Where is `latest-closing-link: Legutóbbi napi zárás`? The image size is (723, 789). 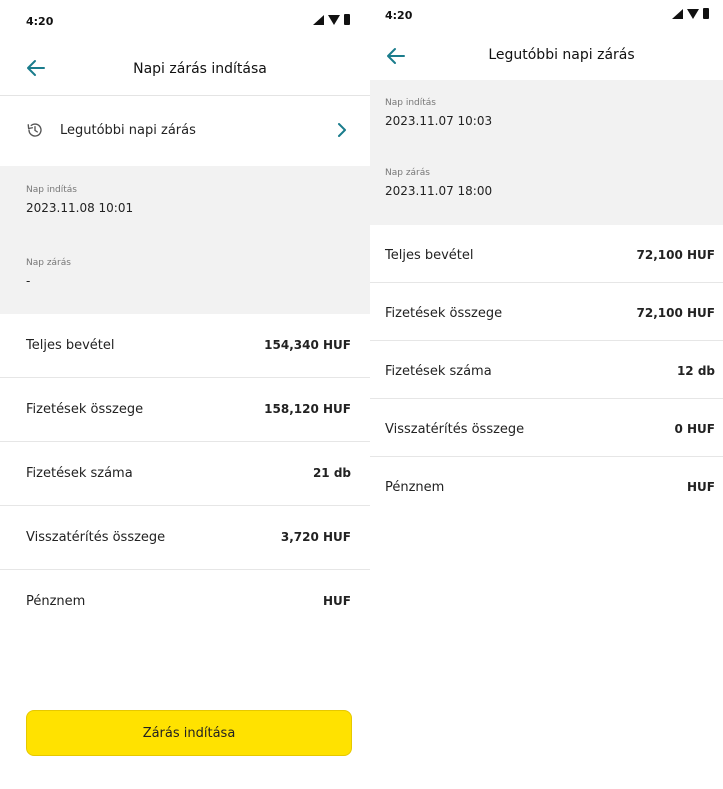 latest-closing-link: Legutóbbi napi zárás is located at coordinates (185, 131).